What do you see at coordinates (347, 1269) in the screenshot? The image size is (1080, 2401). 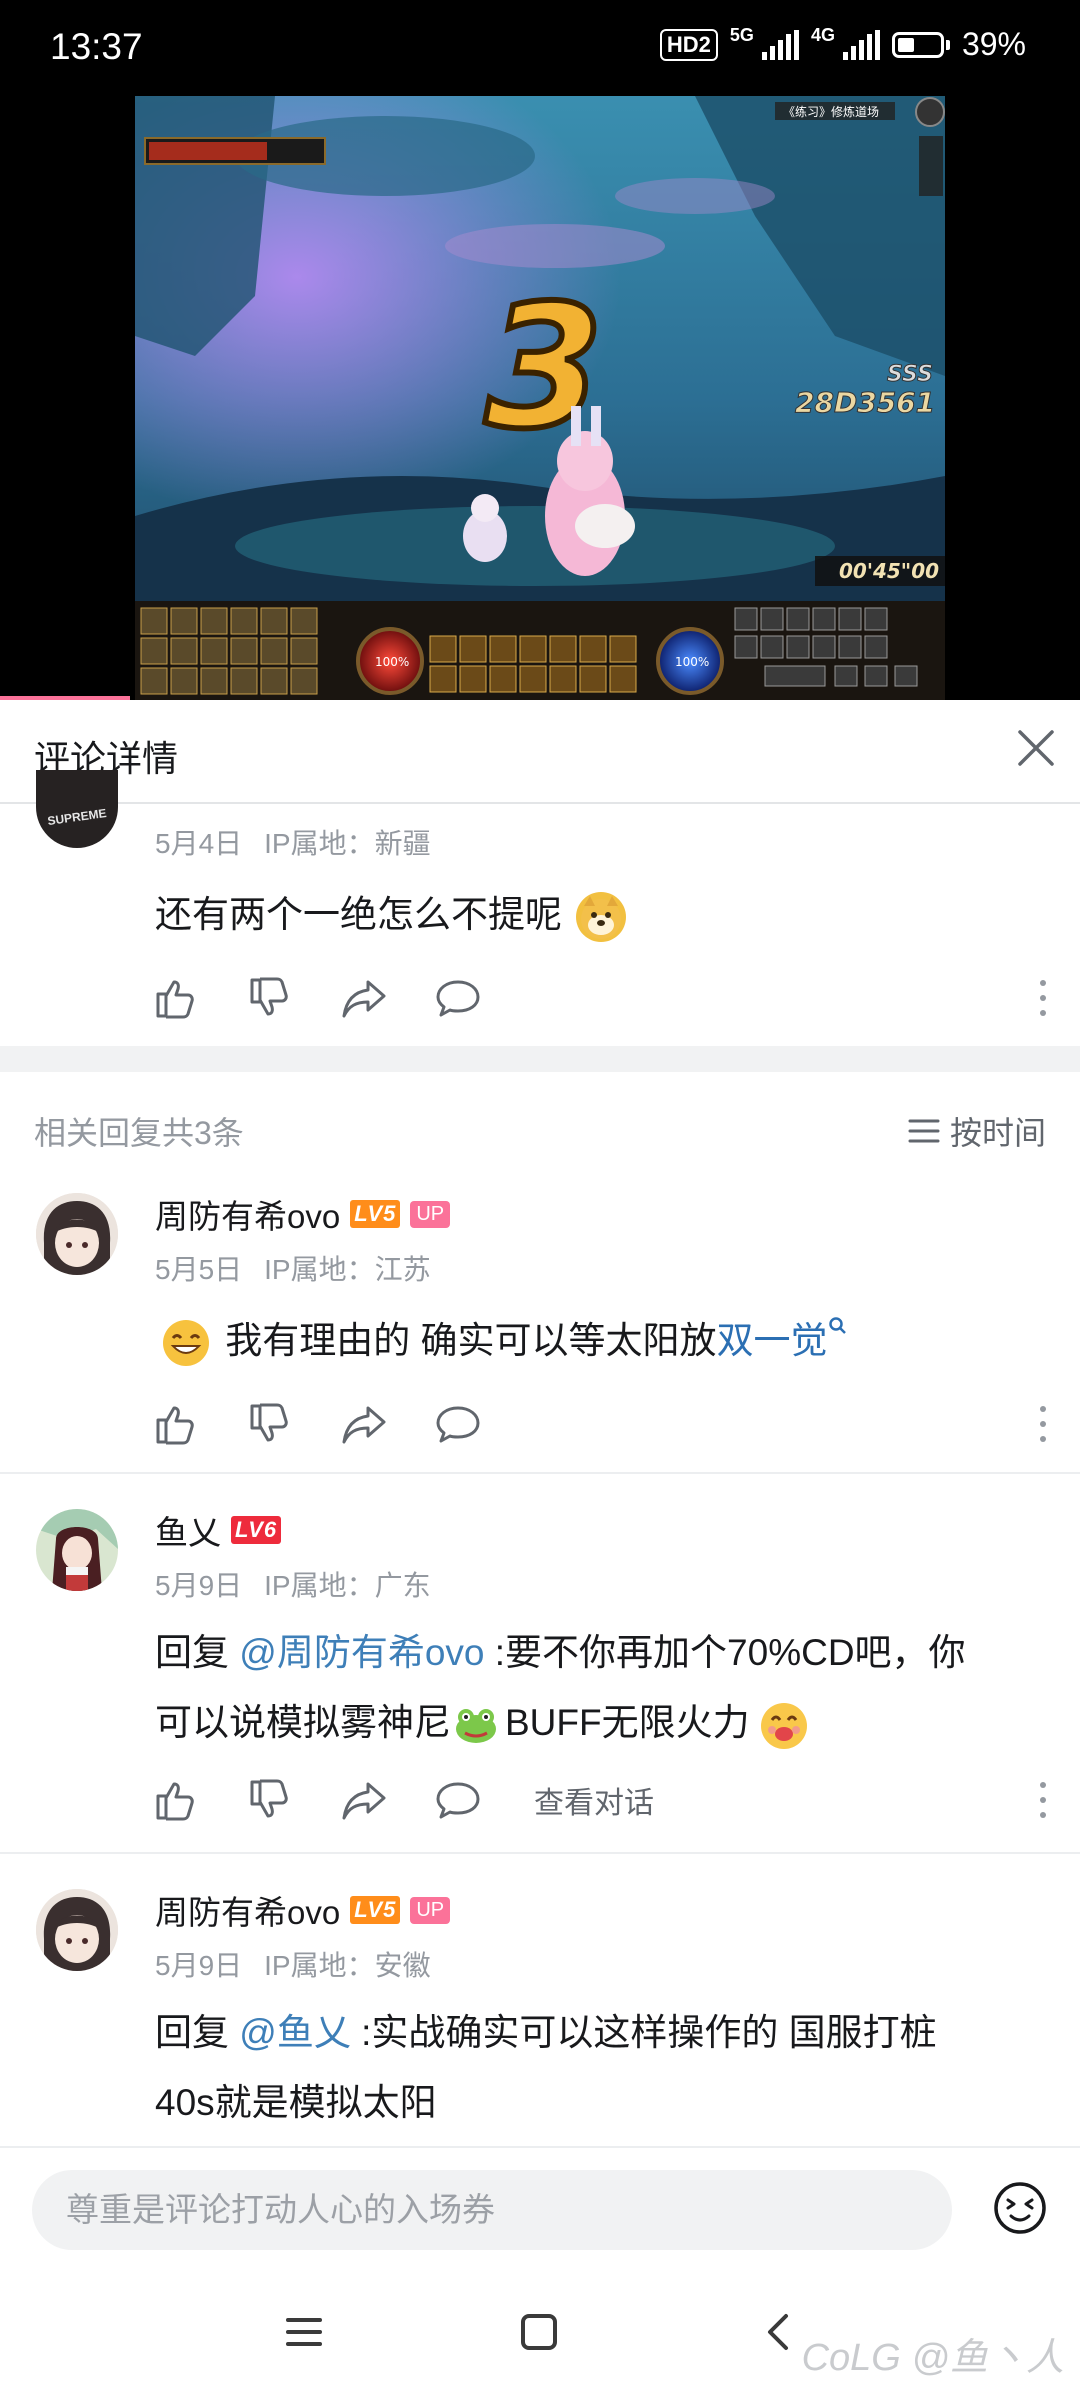 I see `reply-ip: IP属地：江苏` at bounding box center [347, 1269].